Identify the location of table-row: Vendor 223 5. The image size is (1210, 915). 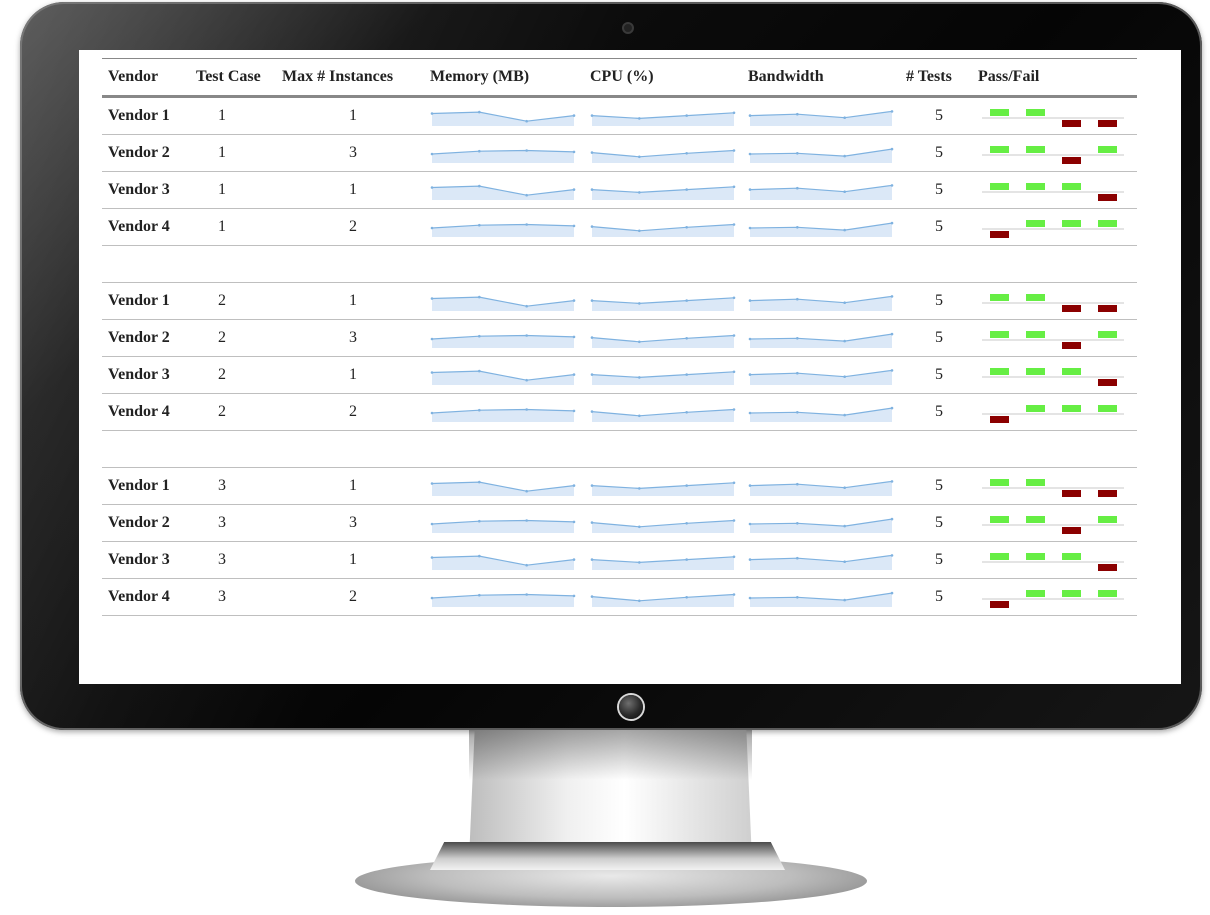
(619, 338).